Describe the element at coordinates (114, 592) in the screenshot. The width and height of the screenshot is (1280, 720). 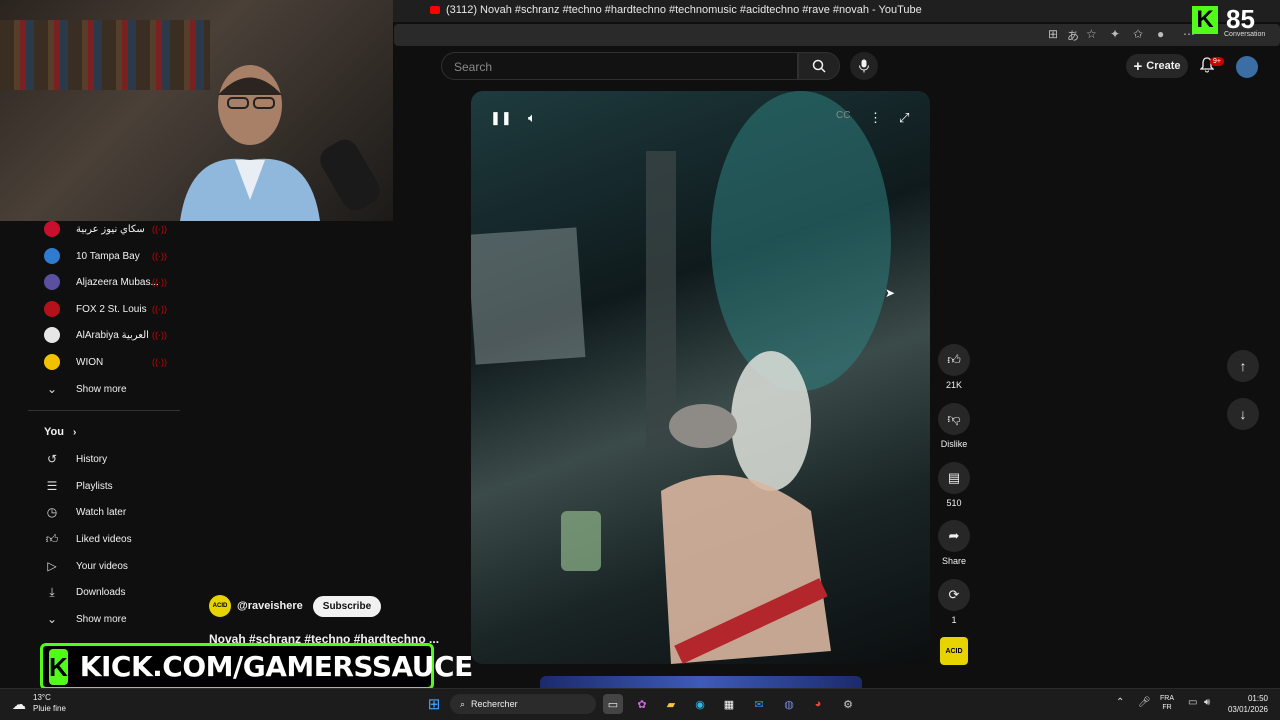
I see `sidebar-item-downloads: ⤓ Downloads` at that location.